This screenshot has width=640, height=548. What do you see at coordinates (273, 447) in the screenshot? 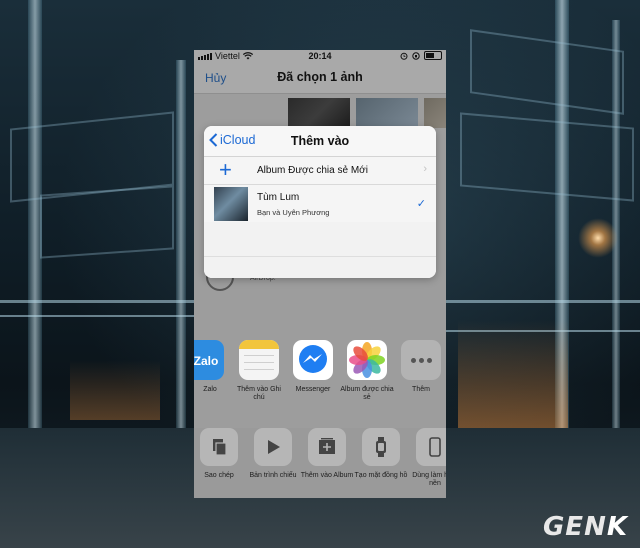
I see `play-icon` at bounding box center [273, 447].